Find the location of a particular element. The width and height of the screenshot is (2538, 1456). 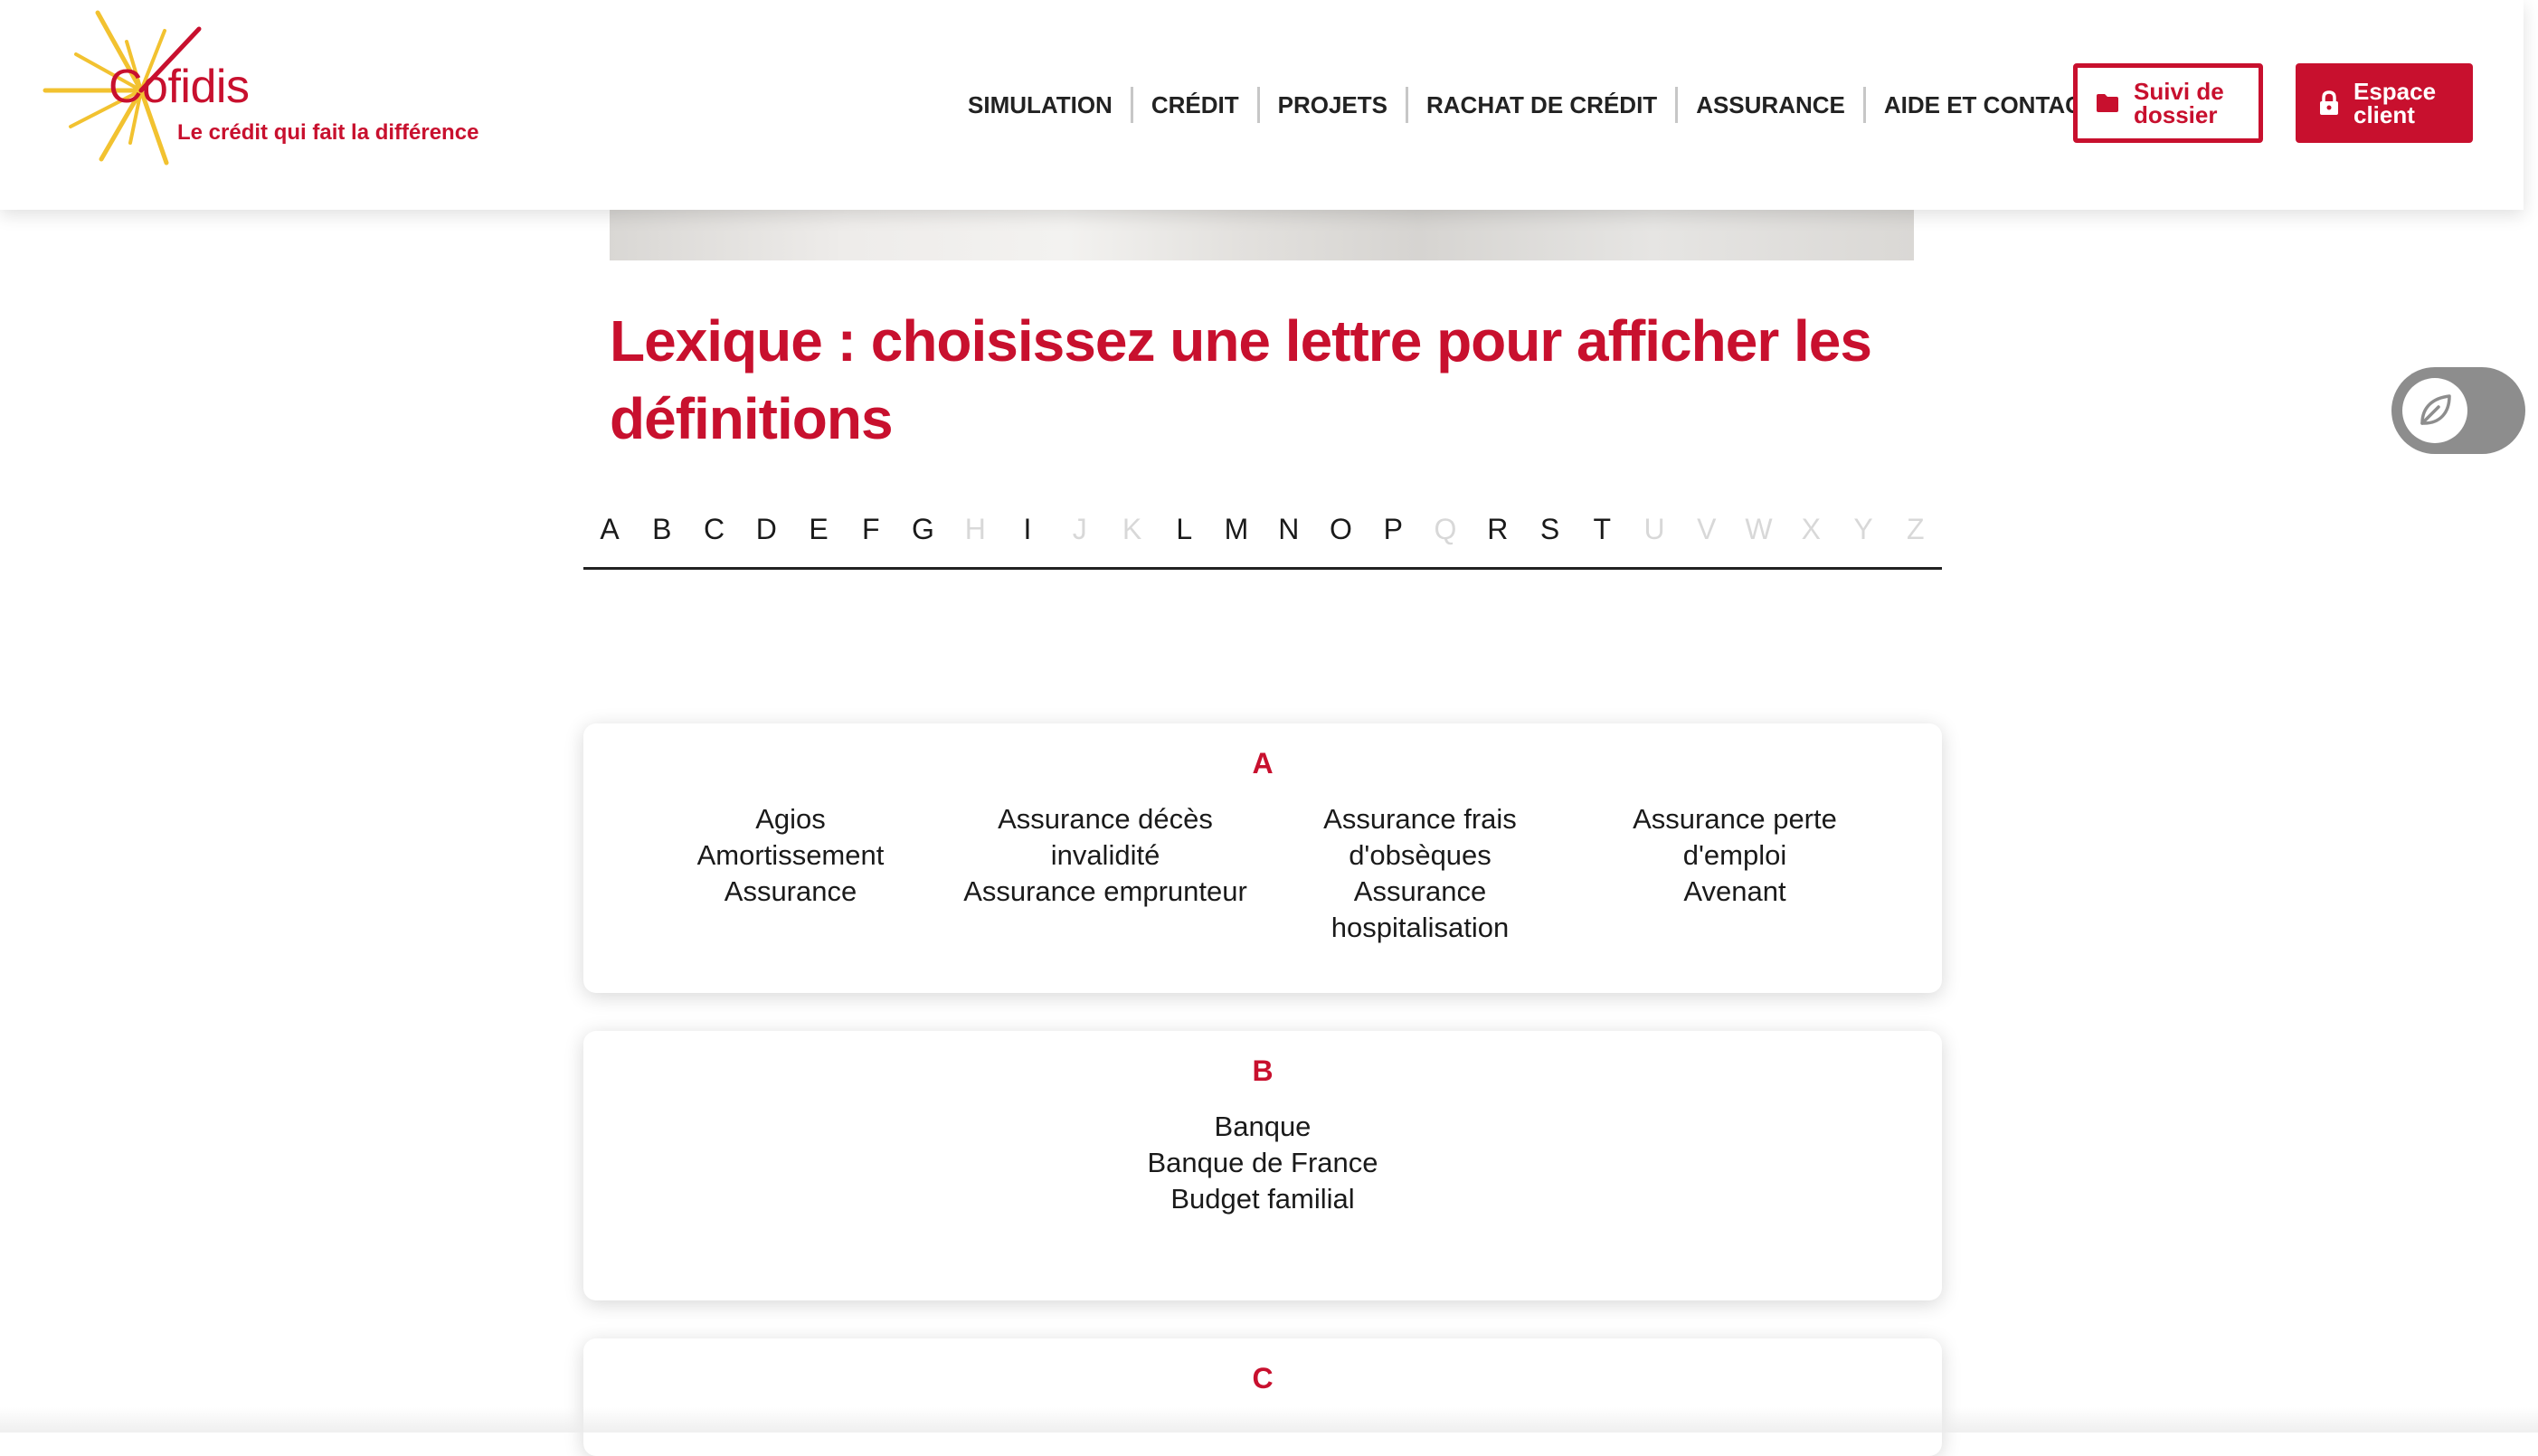

nav-item-projets: PROJETS is located at coordinates (1333, 105).